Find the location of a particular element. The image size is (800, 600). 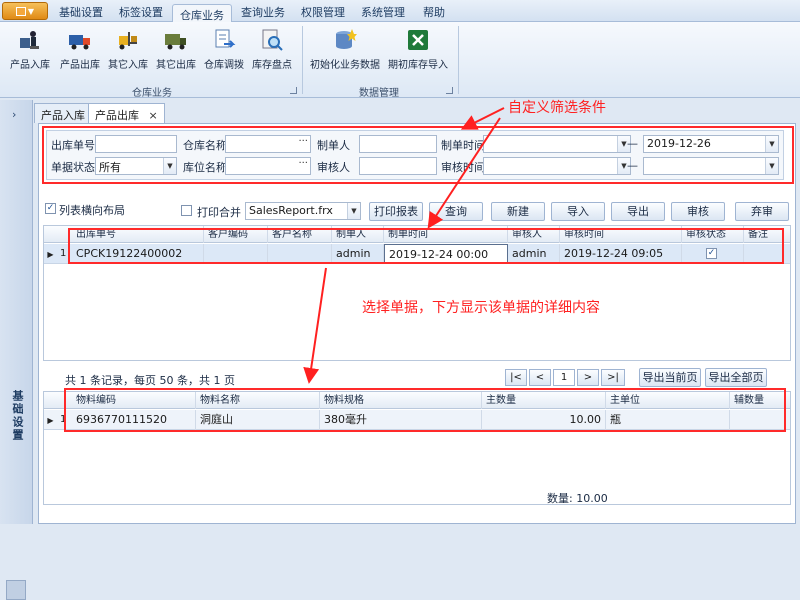

review-time-to-picker: ▼ is located at coordinates (711, 166).